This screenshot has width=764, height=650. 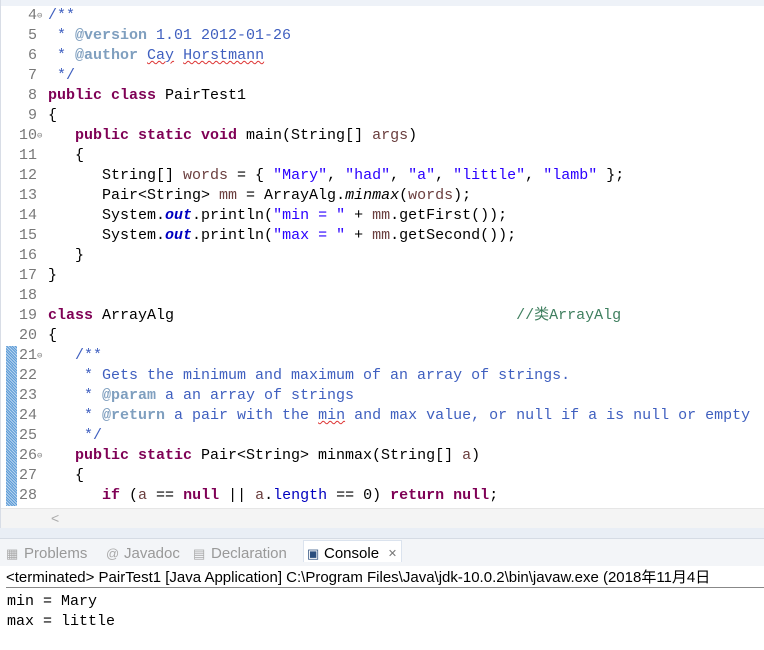 I want to click on sash, so click(x=382, y=533).